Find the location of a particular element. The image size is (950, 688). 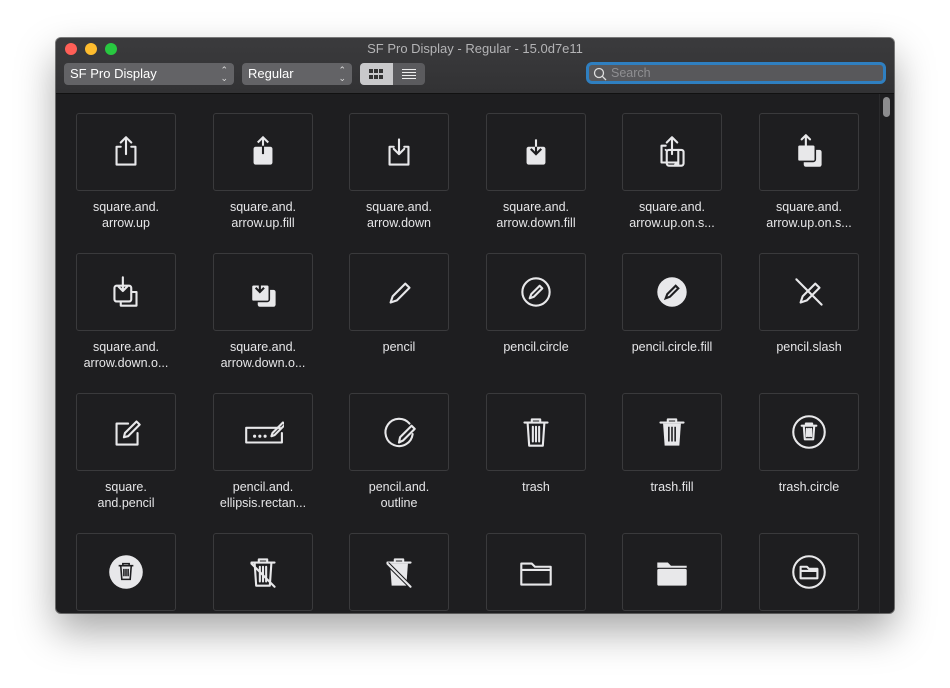

symbol-label-line: pencil is located at coordinates (399, 347).